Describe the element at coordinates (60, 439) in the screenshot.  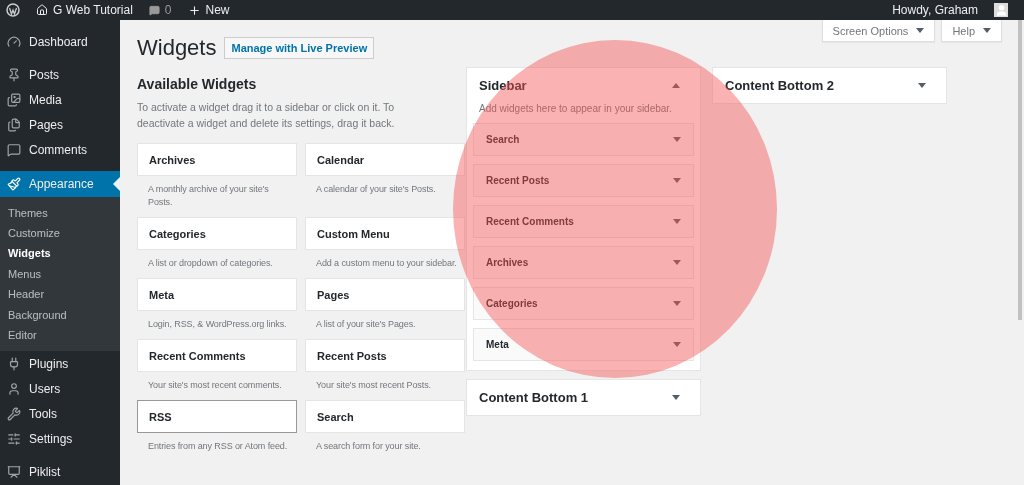
I see `menu-item: Settings` at that location.